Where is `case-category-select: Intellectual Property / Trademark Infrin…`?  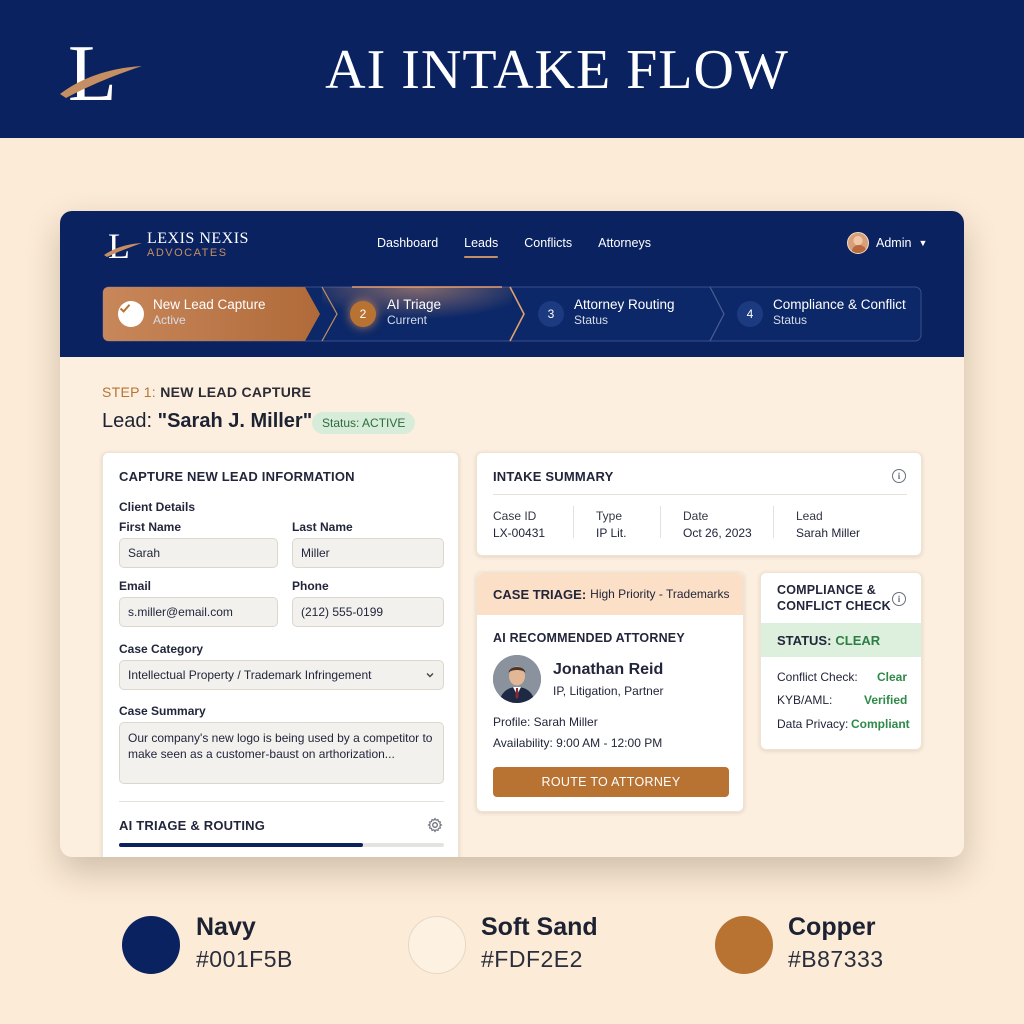
case-category-select: Intellectual Property / Trademark Infrin… is located at coordinates (281, 675).